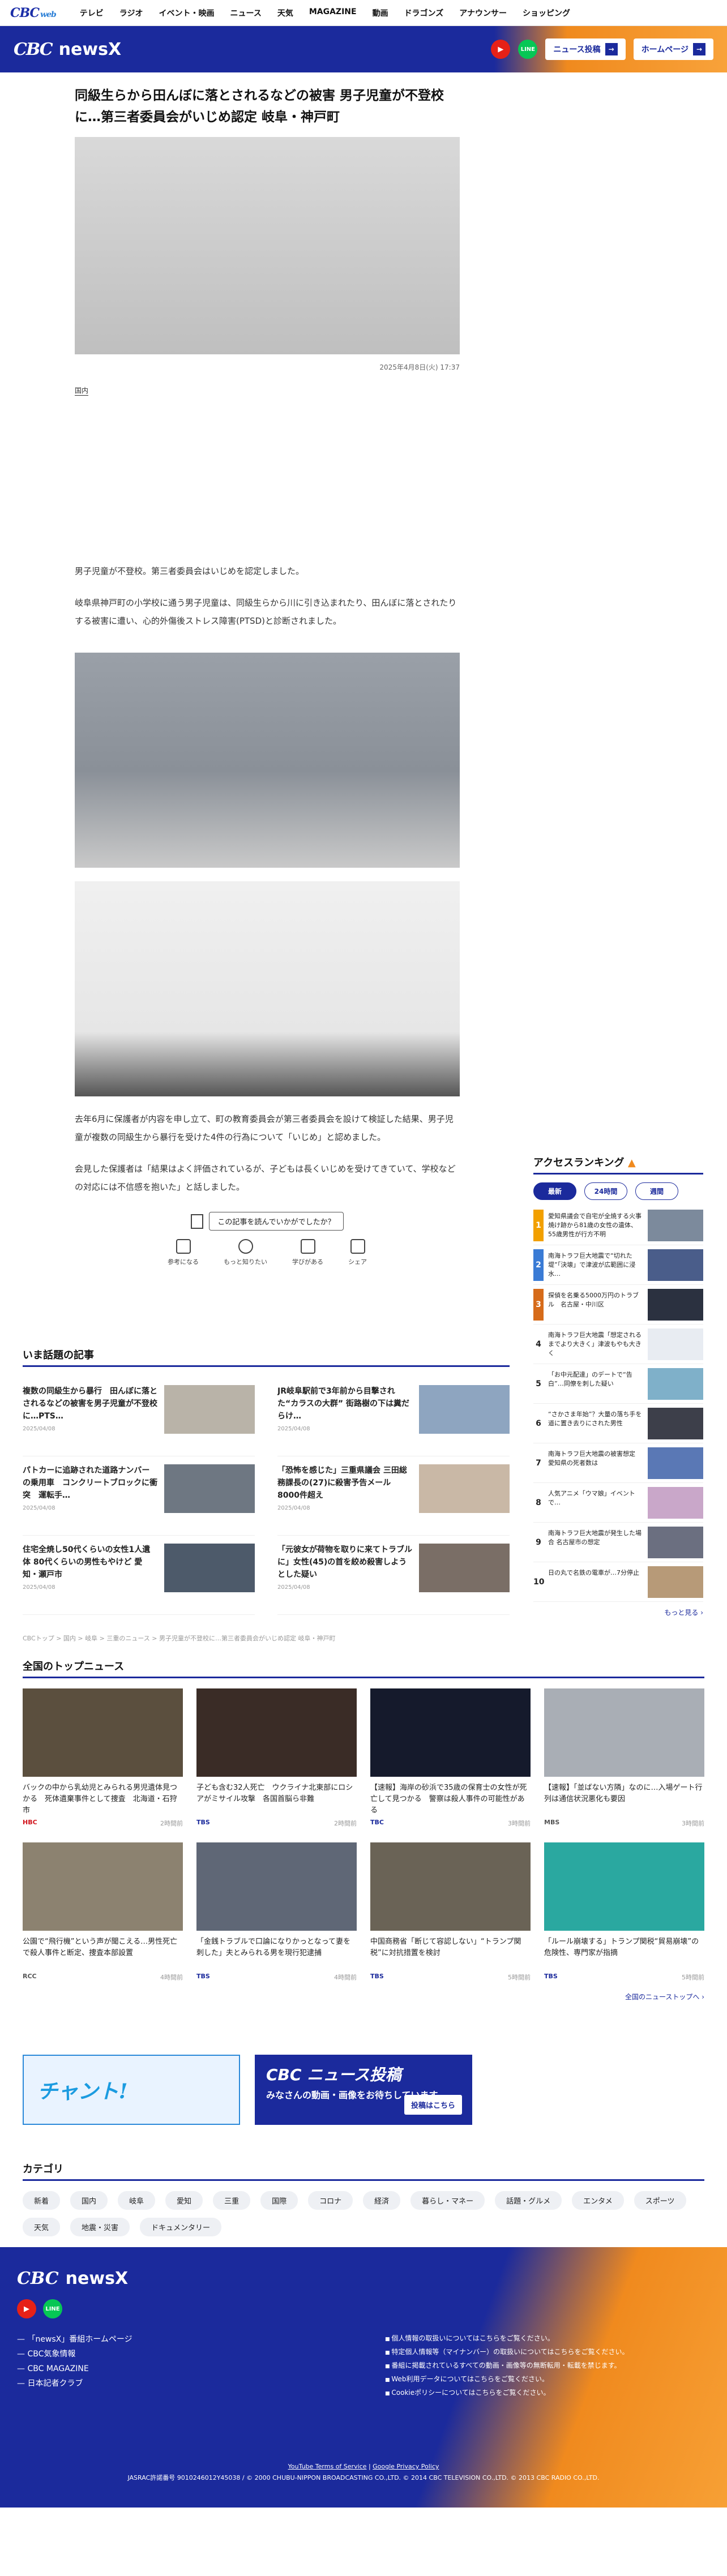 The height and width of the screenshot is (2576, 727). What do you see at coordinates (424, 13) in the screenshot?
I see `nav-dragons: ドラゴンズ` at bounding box center [424, 13].